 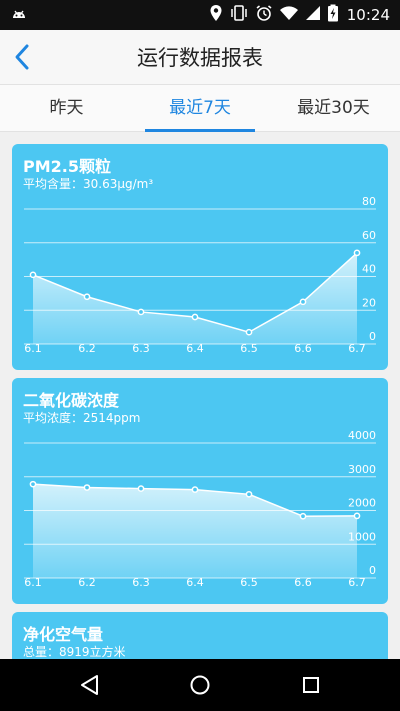 What do you see at coordinates (264, 15) in the screenshot?
I see `alarm-icon` at bounding box center [264, 15].